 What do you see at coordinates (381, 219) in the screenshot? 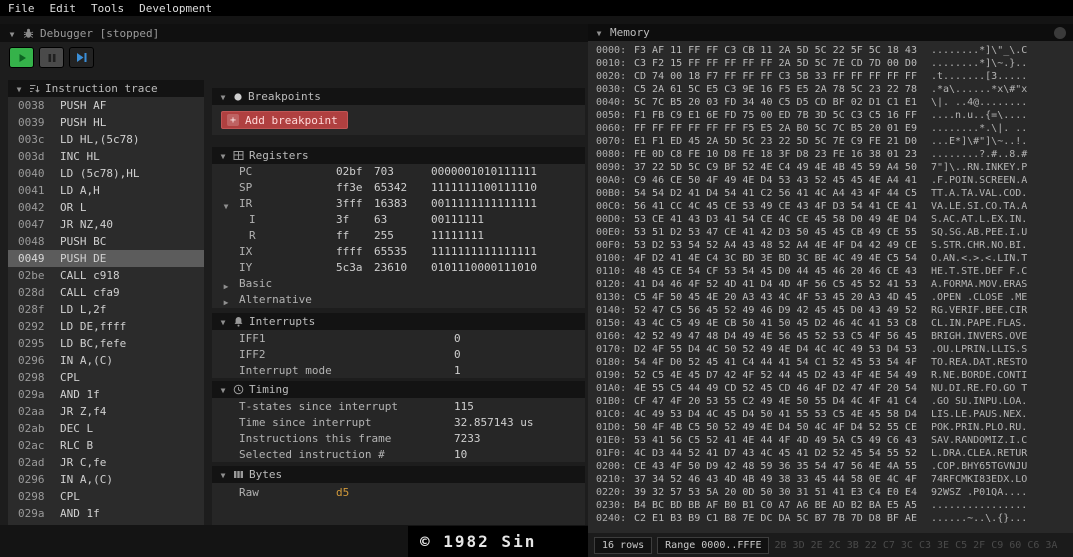
I see `register-dec-value: 63` at bounding box center [381, 219].